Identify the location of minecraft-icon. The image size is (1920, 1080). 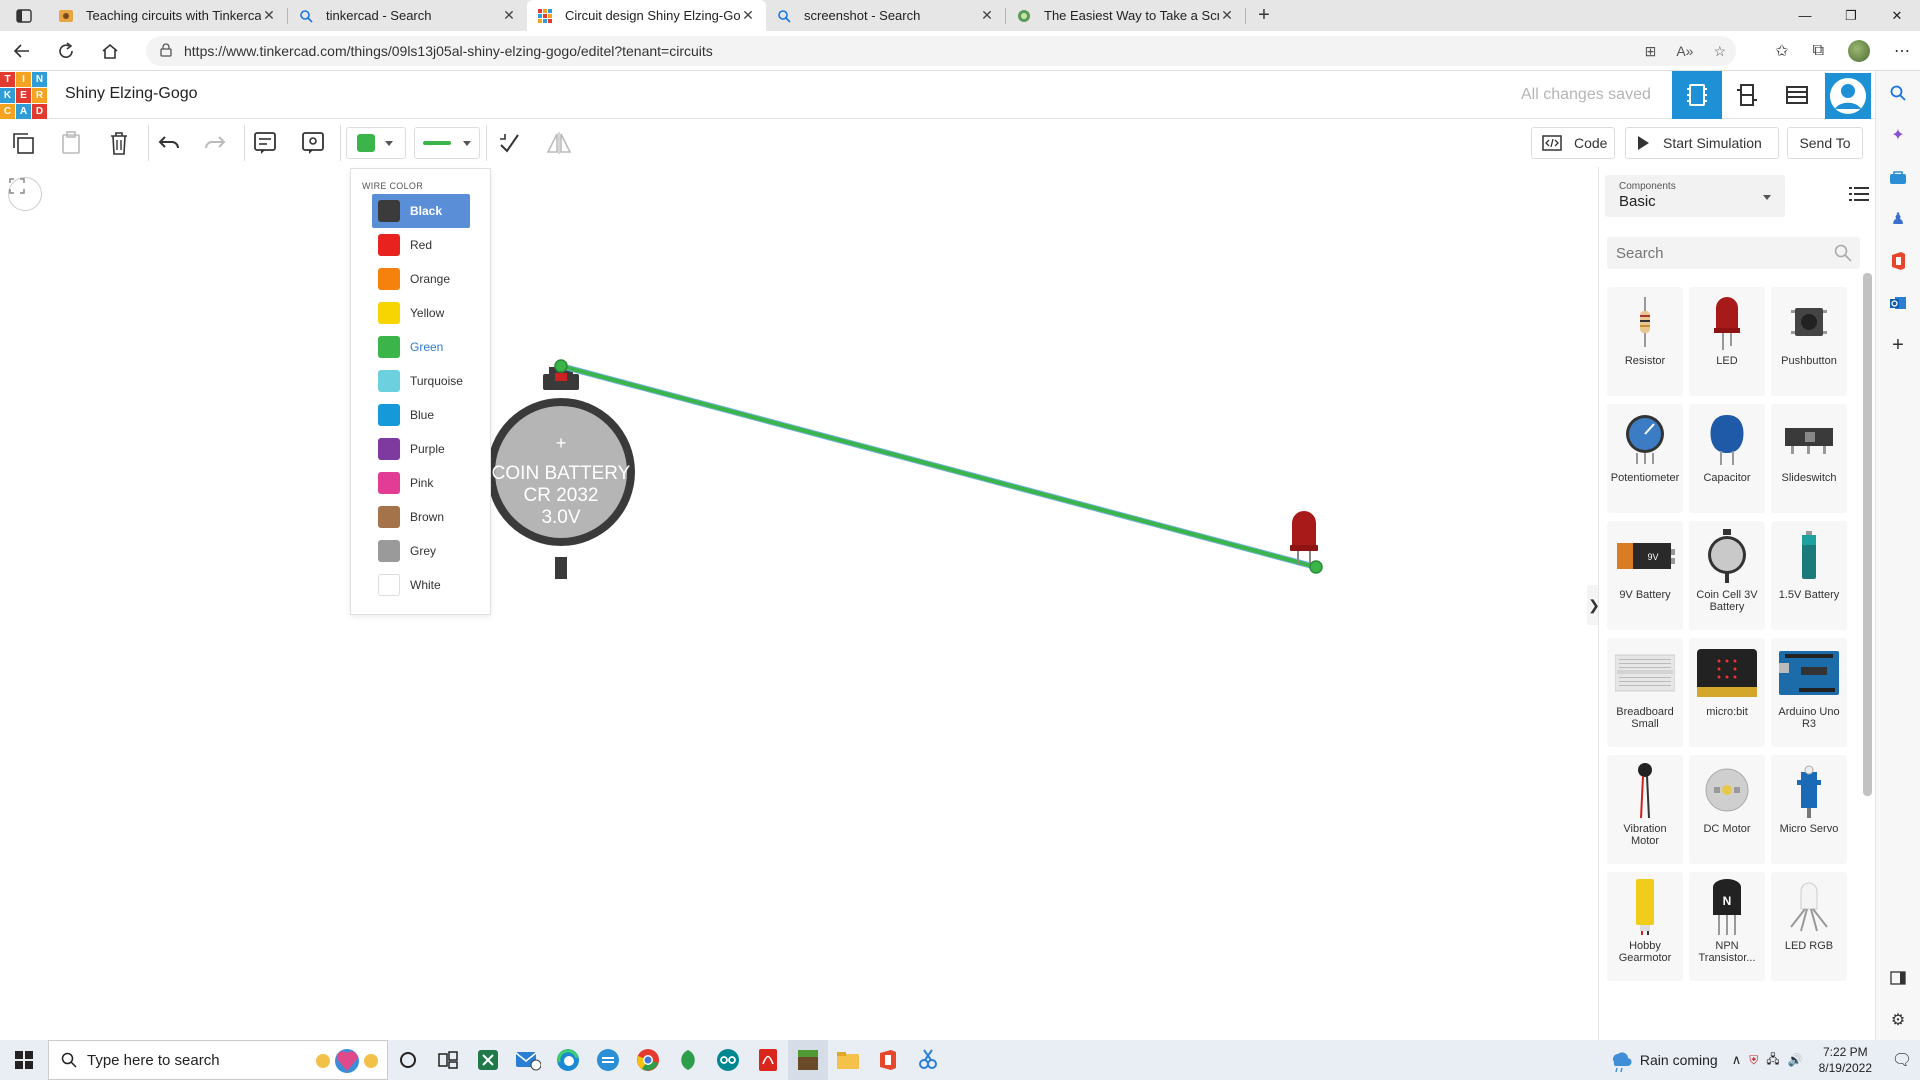
(808, 1060).